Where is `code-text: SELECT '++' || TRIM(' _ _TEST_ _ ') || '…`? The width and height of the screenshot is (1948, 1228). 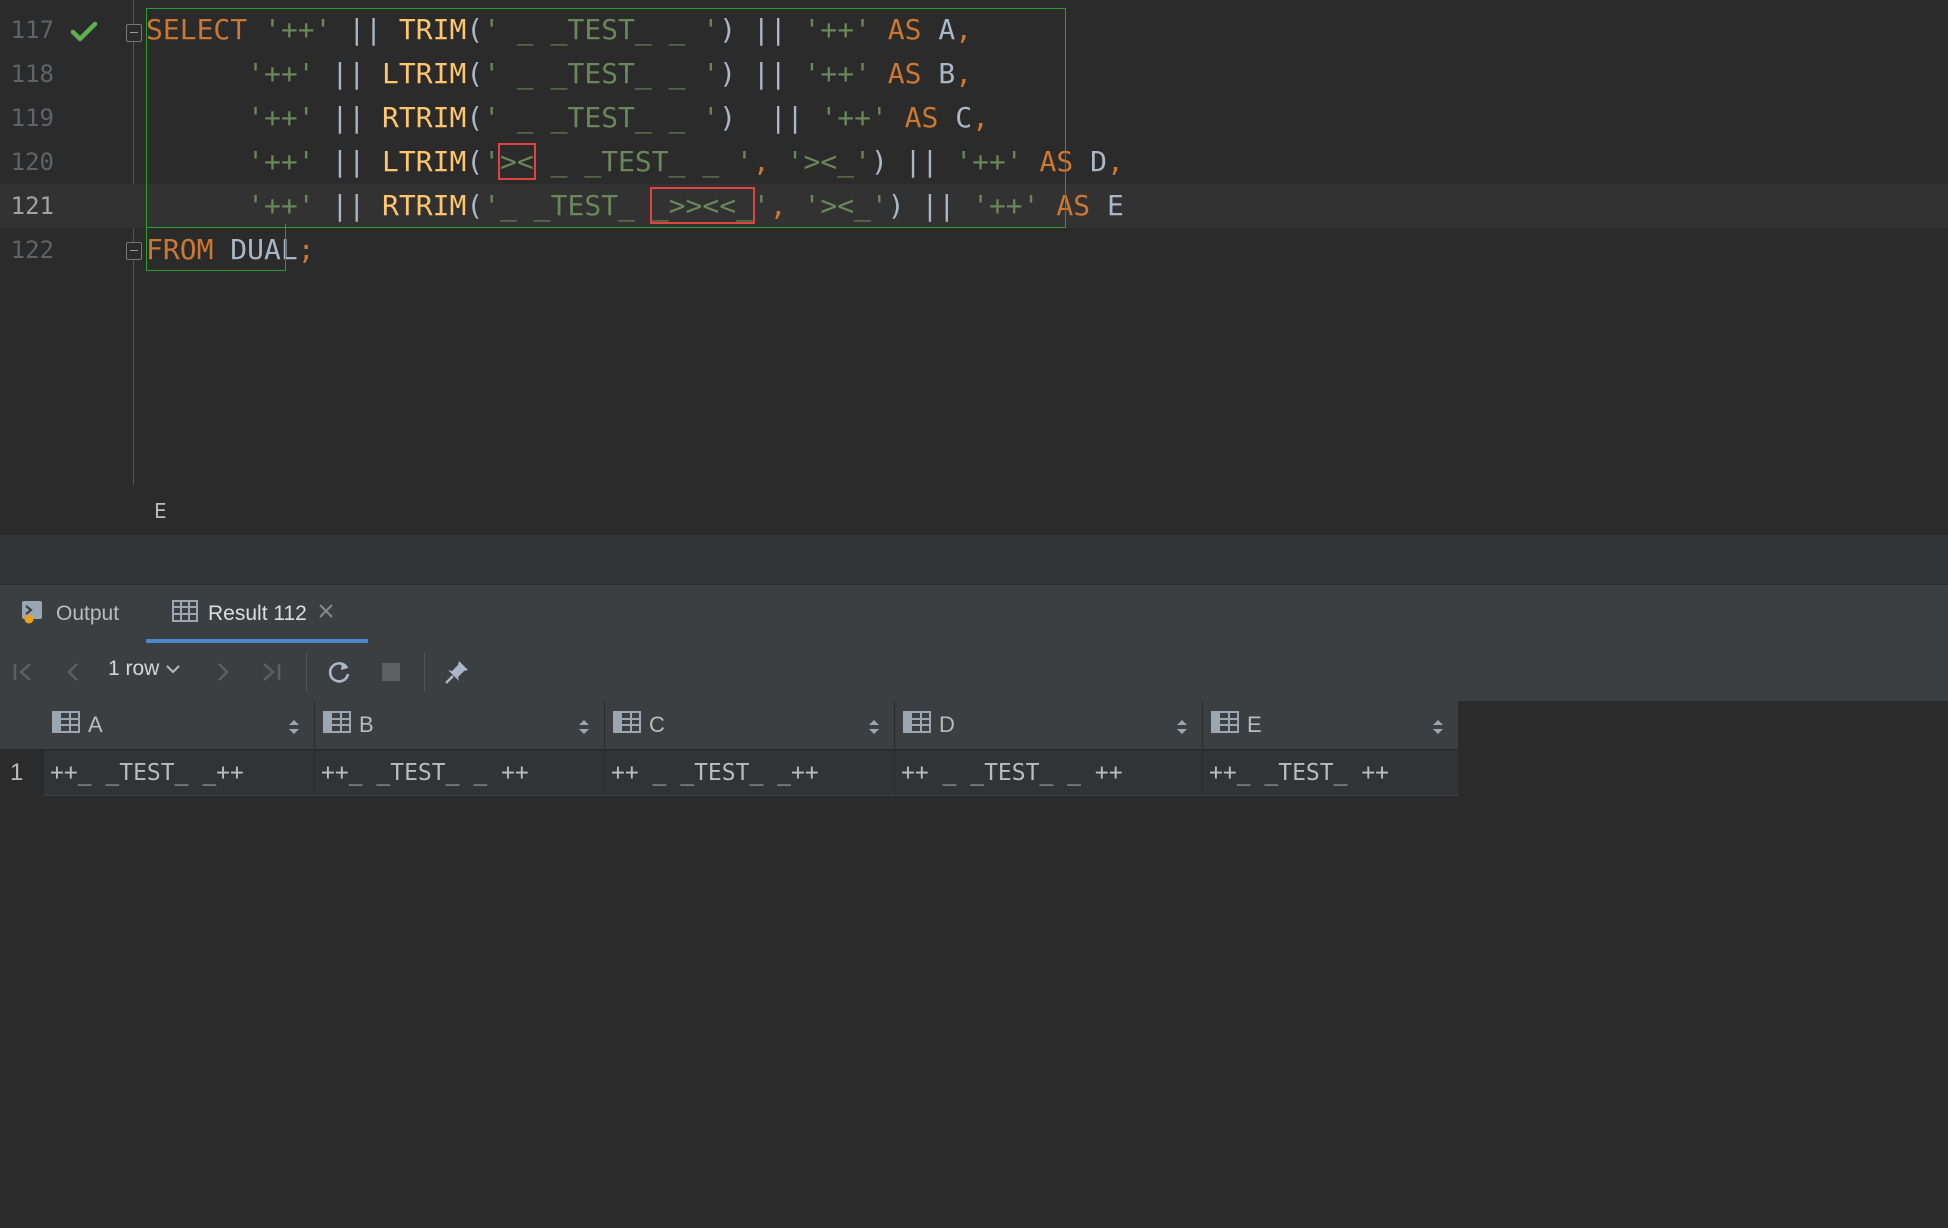
code-text: SELECT '++' || TRIM(' _ _TEST_ _ ') || '… is located at coordinates (559, 29).